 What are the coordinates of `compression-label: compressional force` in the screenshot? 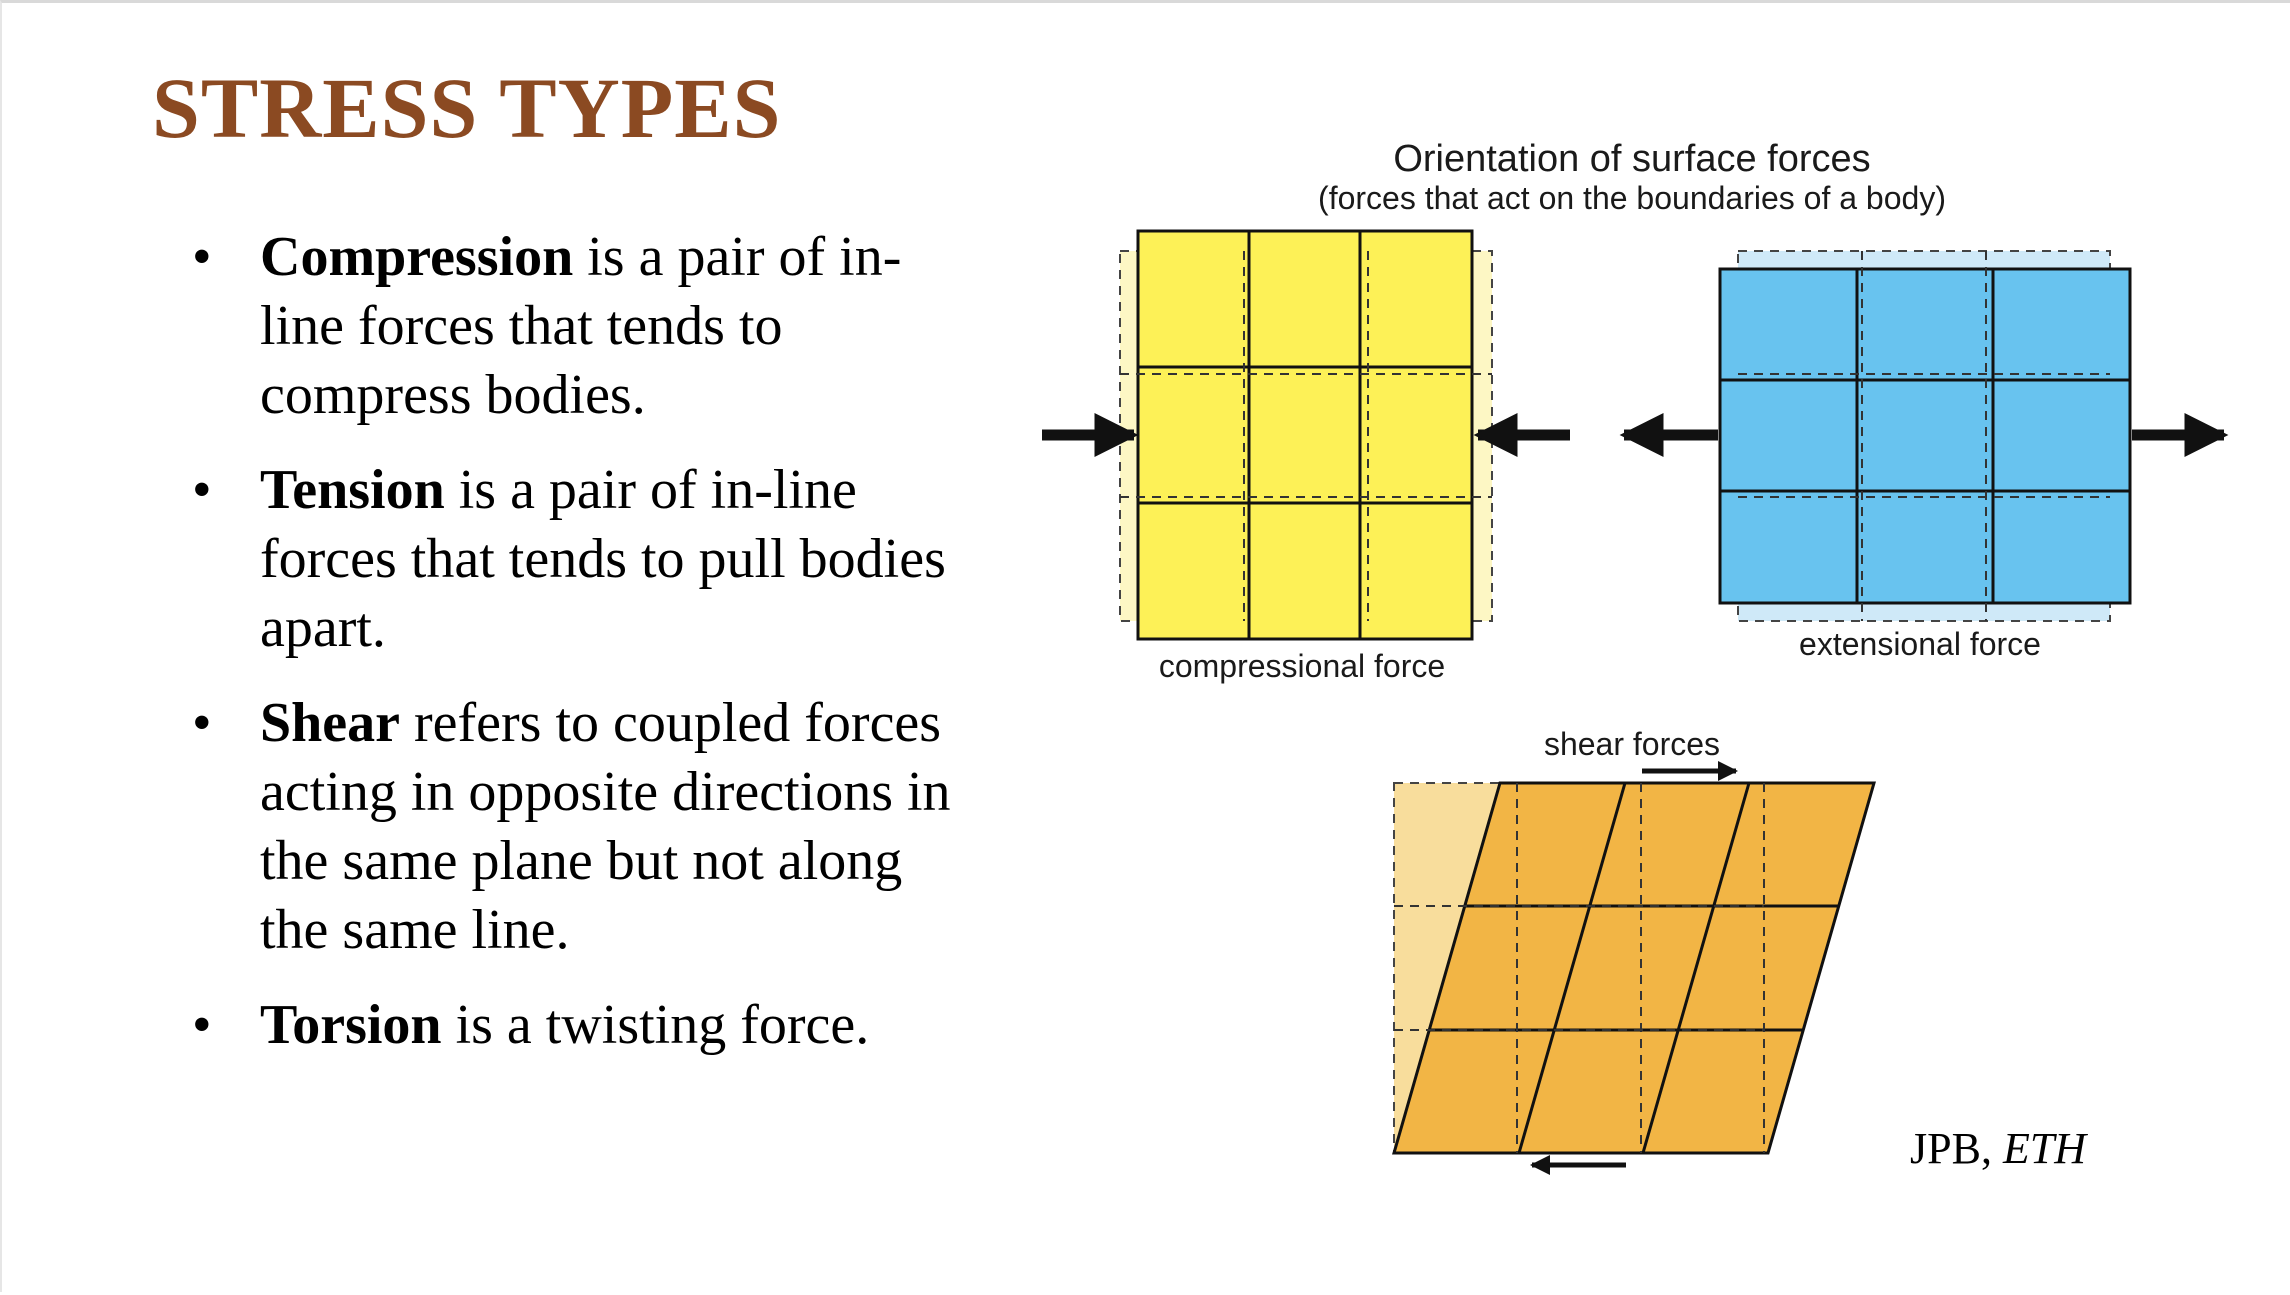 It's located at (1302, 666).